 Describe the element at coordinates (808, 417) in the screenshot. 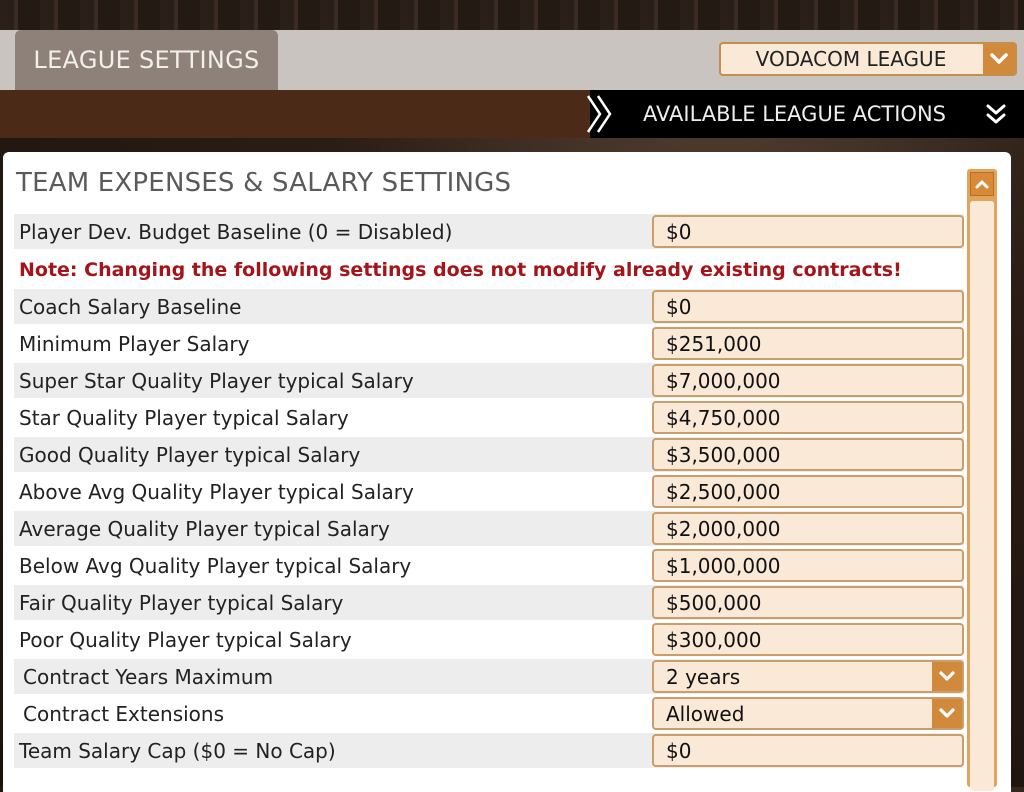

I see `setting-input: $4,750,000` at that location.